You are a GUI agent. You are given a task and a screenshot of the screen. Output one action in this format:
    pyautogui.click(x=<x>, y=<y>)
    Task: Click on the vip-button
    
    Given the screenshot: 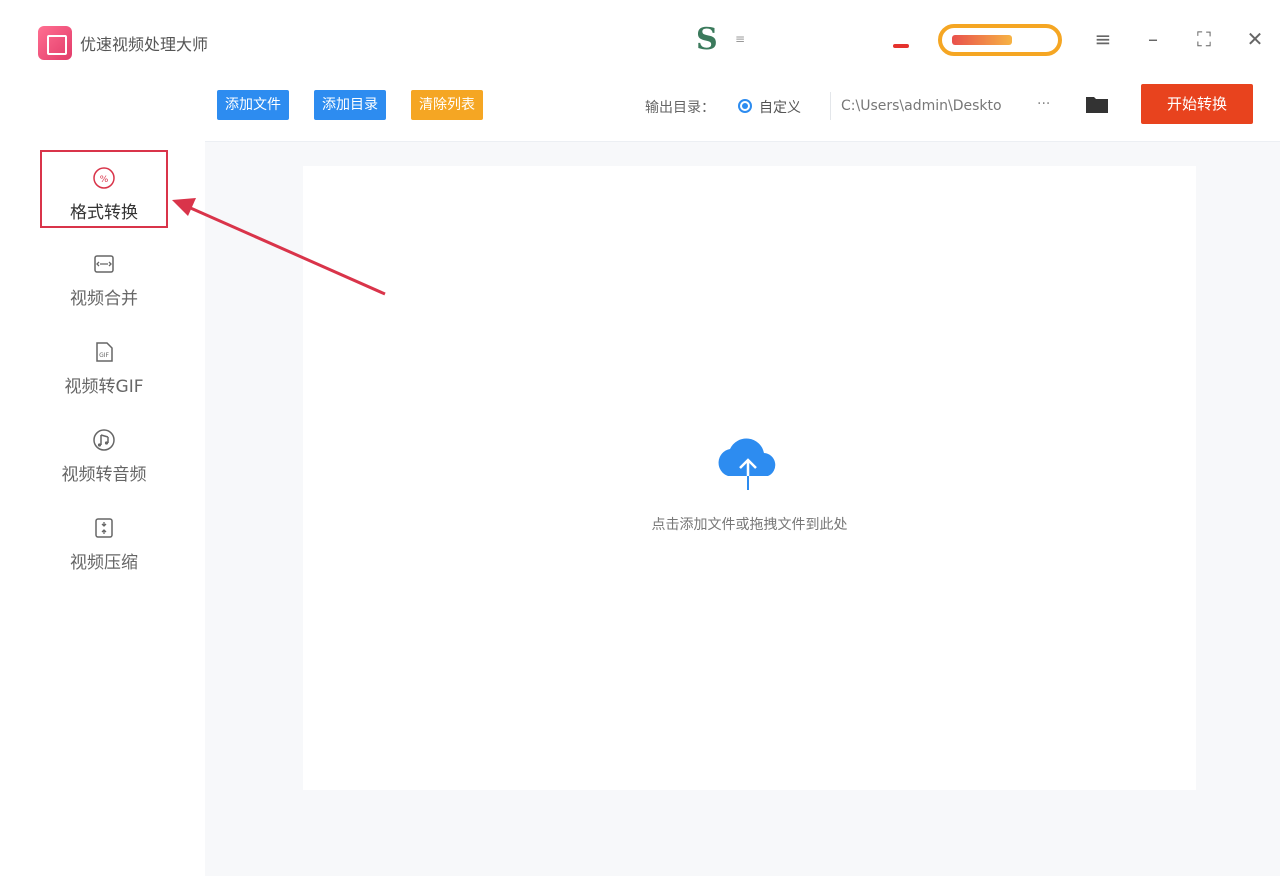 What is the action you would take?
    pyautogui.click(x=1000, y=40)
    